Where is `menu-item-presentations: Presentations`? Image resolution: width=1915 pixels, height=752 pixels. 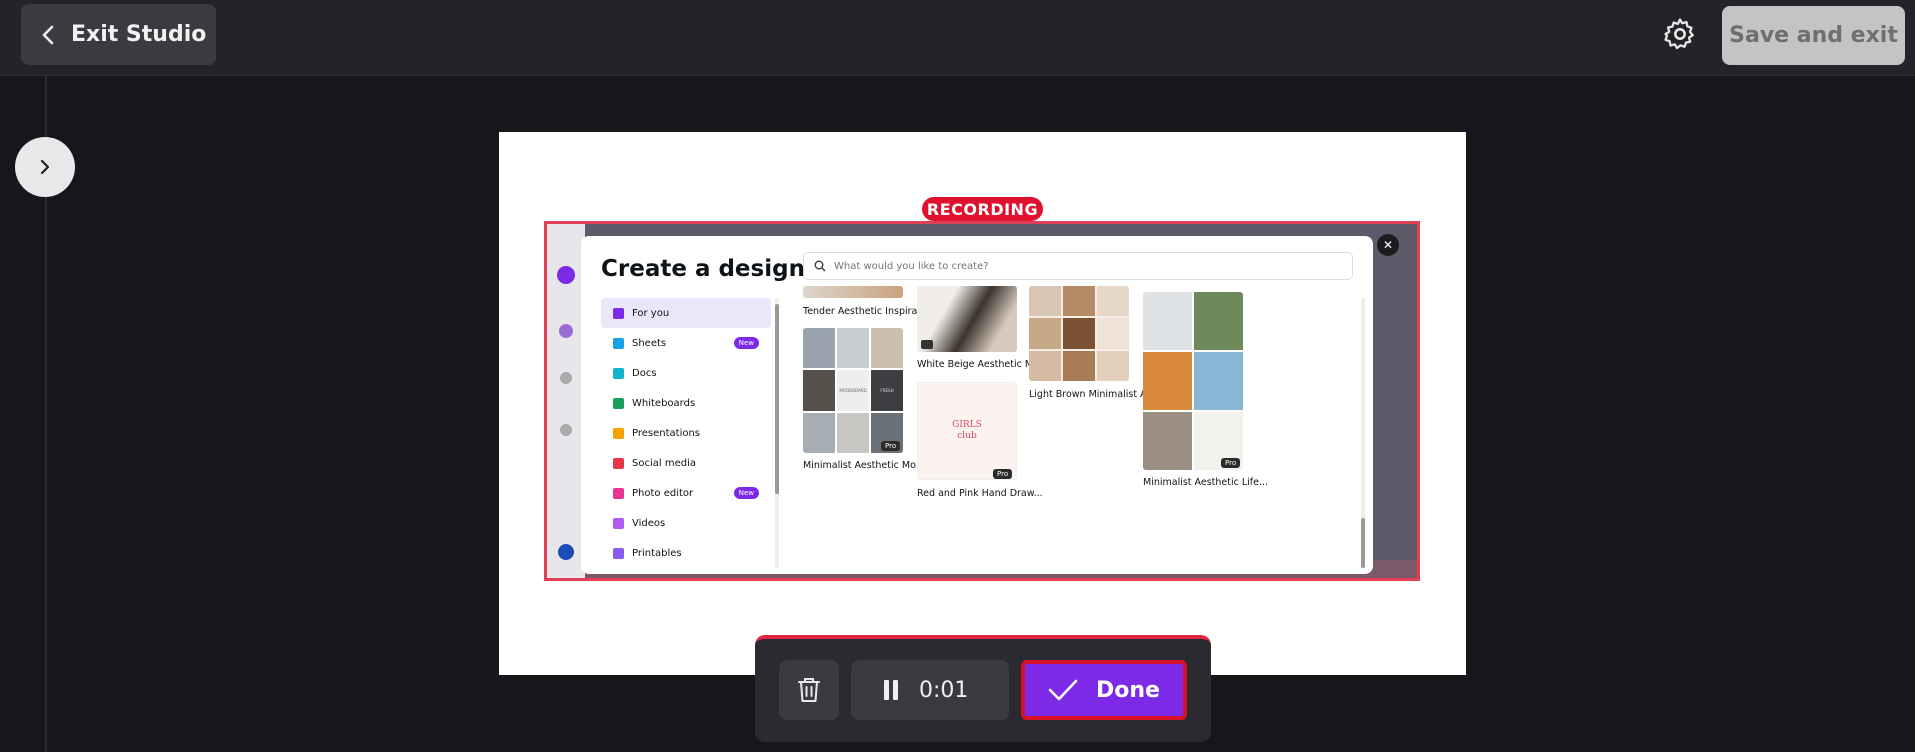 menu-item-presentations: Presentations is located at coordinates (686, 433).